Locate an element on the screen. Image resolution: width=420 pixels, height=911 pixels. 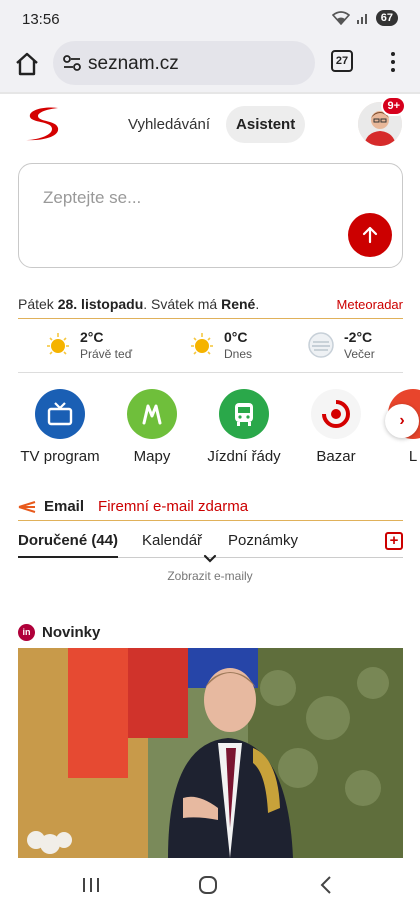
email-header: Email Firemní e-mail zdarma is located at coordinates (133, 506).